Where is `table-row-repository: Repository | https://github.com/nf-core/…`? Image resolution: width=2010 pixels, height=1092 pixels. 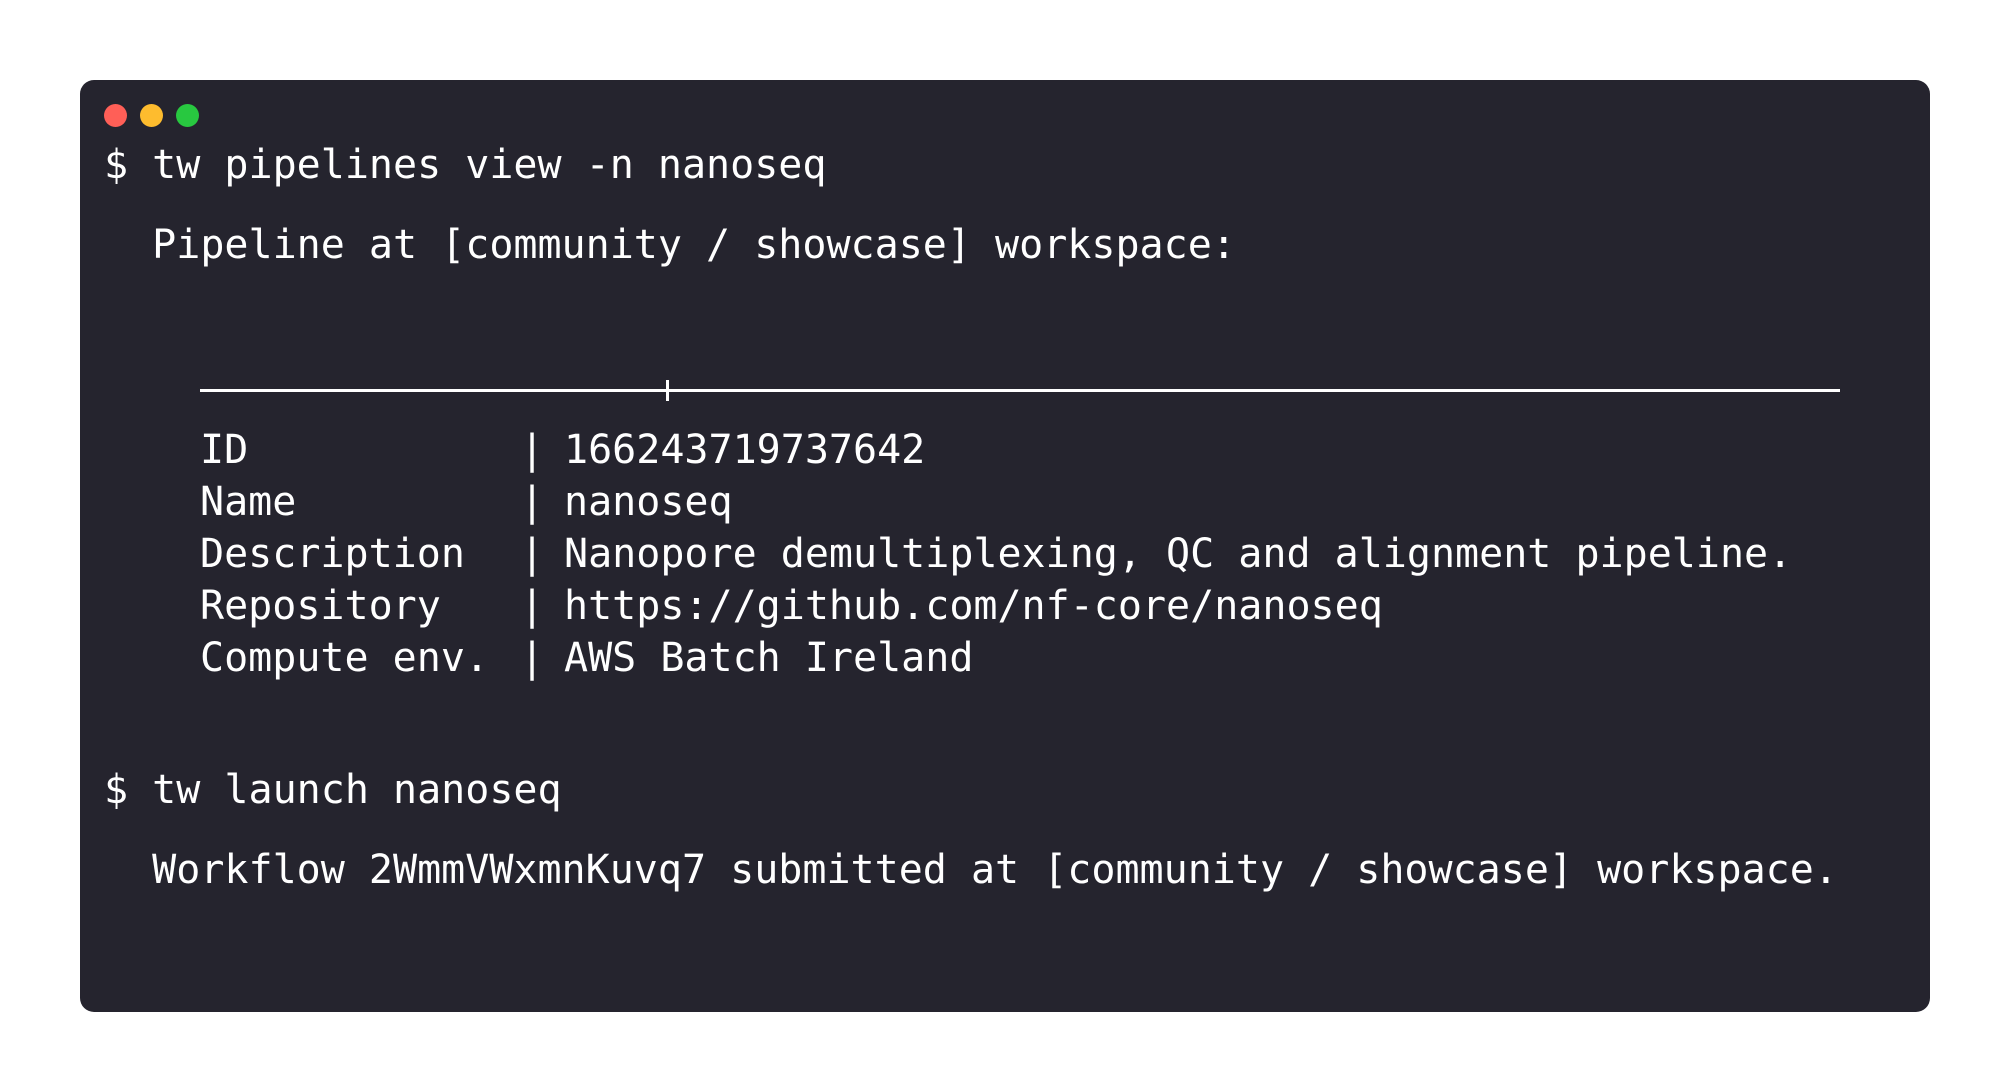
table-row-repository: Repository | https://github.com/nf-core/… is located at coordinates (791, 606).